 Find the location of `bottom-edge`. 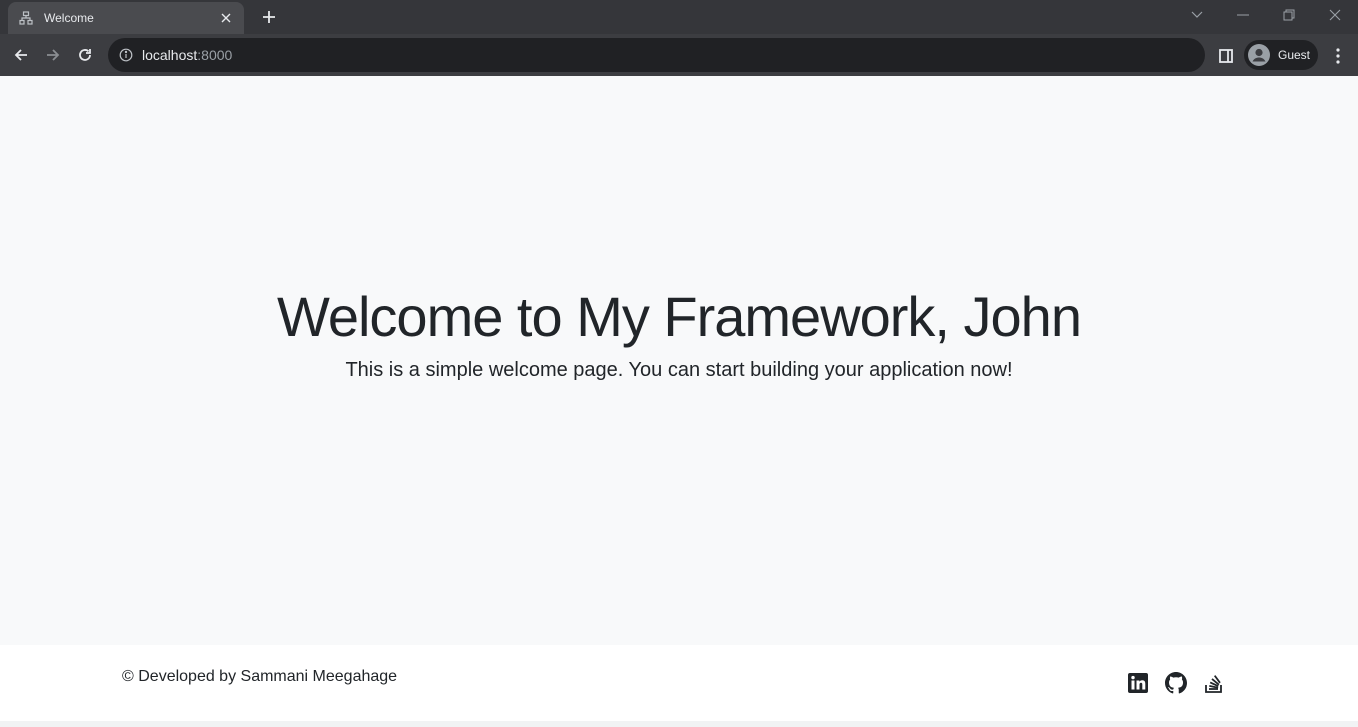

bottom-edge is located at coordinates (679, 724).